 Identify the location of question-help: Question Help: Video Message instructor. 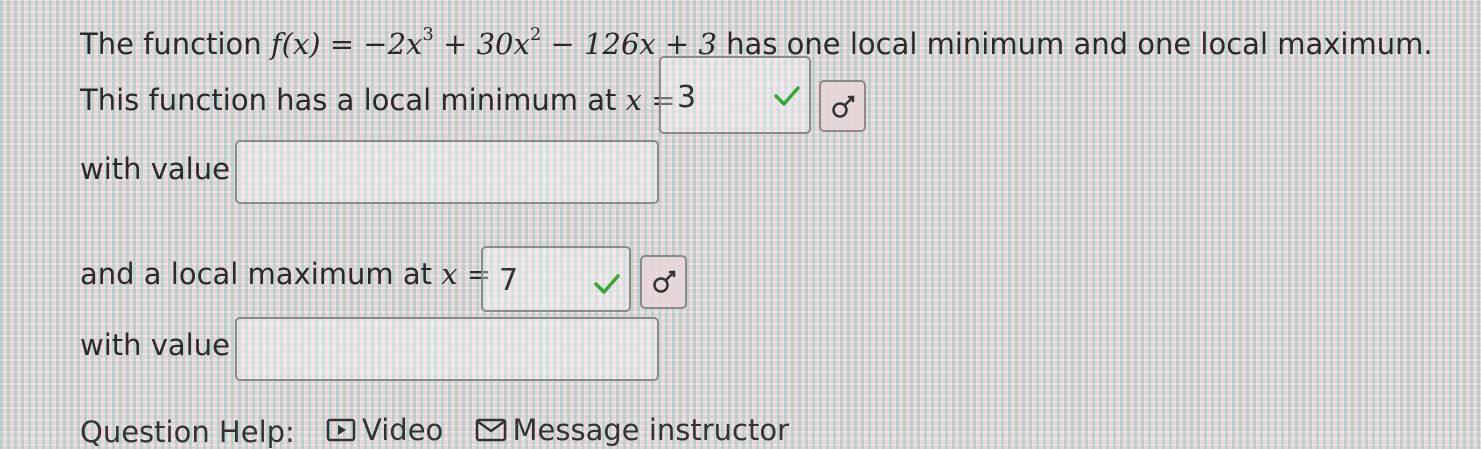
(434, 431).